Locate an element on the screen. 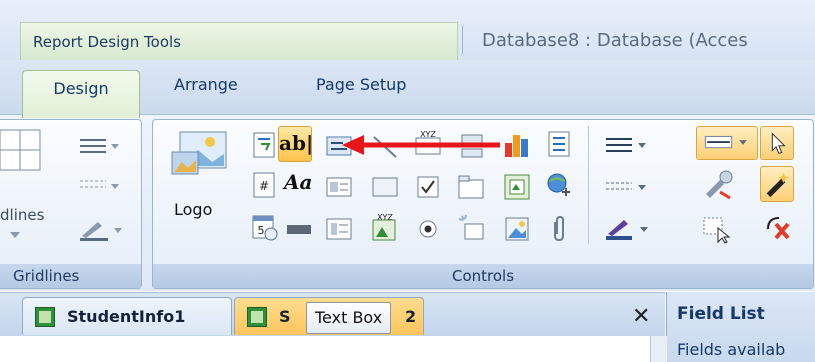 The image size is (815, 362). context-tab-label: Report Design Tools is located at coordinates (107, 42).